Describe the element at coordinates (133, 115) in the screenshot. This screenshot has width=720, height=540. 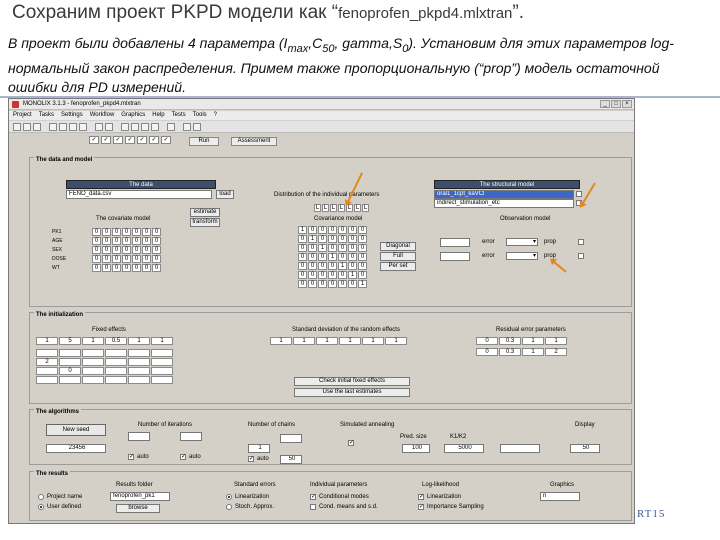
I see `menu-graphics: Graphics` at that location.